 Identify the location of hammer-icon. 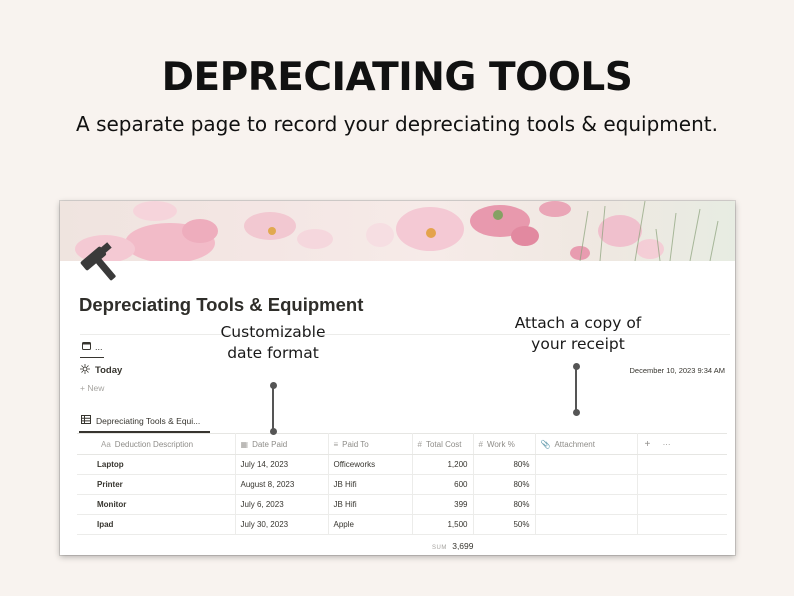
(102, 261).